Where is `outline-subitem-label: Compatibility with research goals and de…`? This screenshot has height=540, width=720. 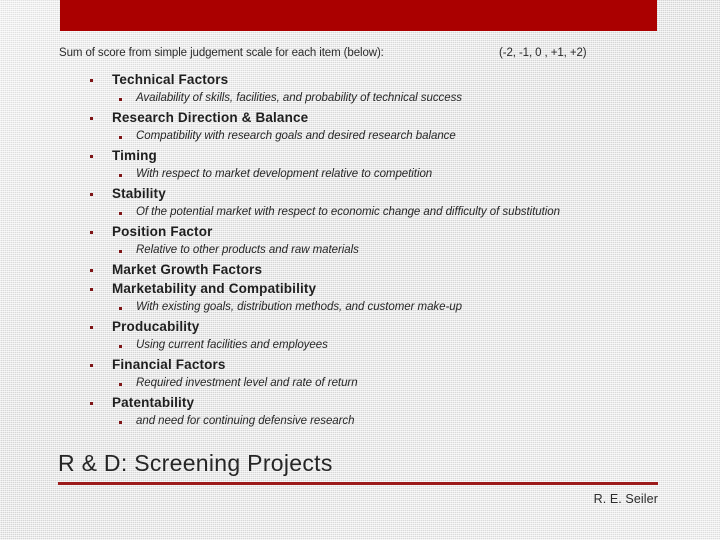 outline-subitem-label: Compatibility with research goals and de… is located at coordinates (296, 136).